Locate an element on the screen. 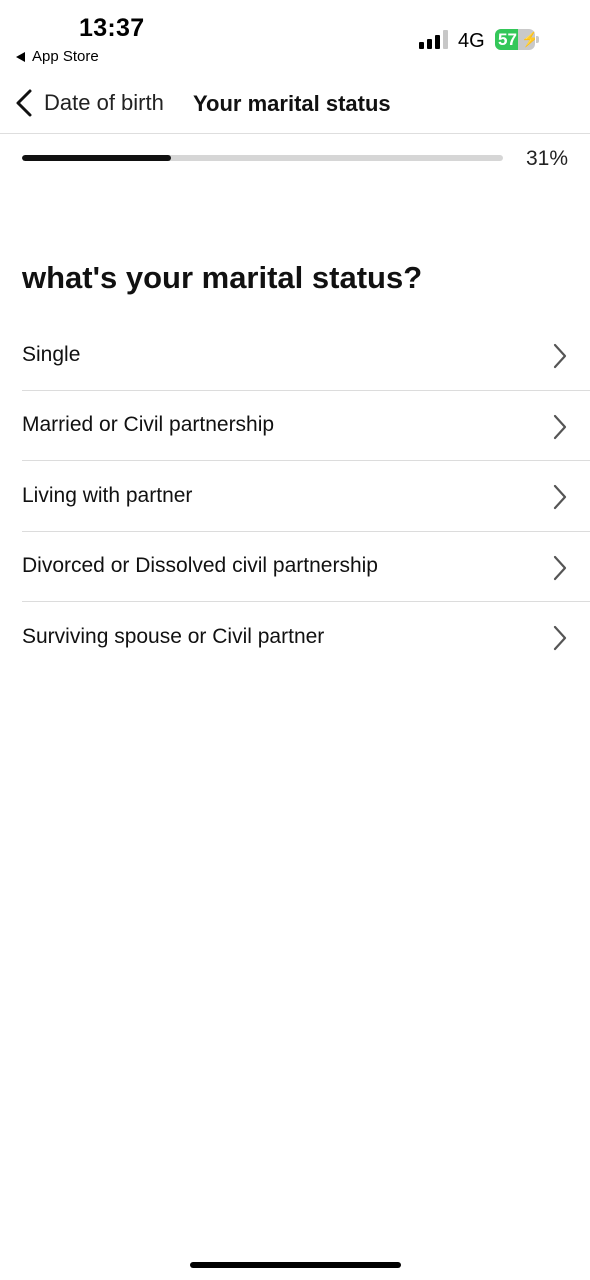 This screenshot has height=1280, width=590. option-label: Divorced or Dissolved civil partnership is located at coordinates (200, 566).